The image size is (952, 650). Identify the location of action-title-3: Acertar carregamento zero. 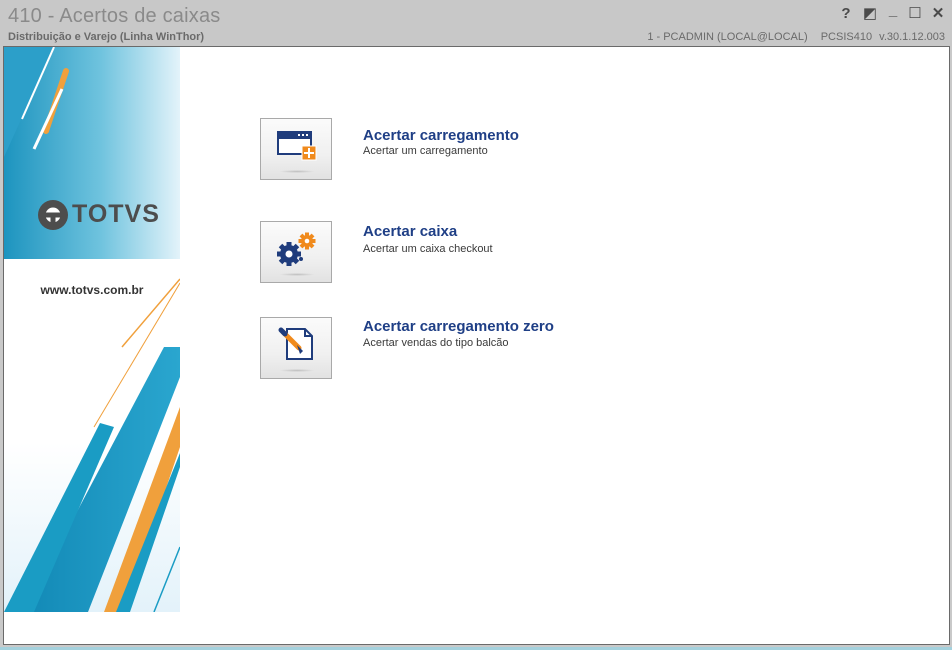
(458, 326).